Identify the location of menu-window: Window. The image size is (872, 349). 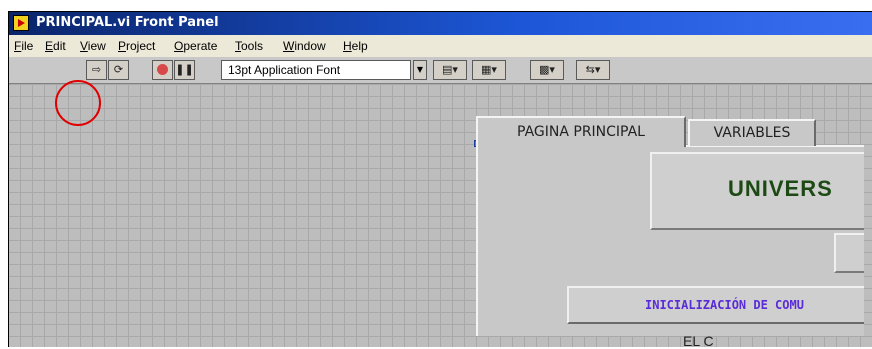
(304, 46).